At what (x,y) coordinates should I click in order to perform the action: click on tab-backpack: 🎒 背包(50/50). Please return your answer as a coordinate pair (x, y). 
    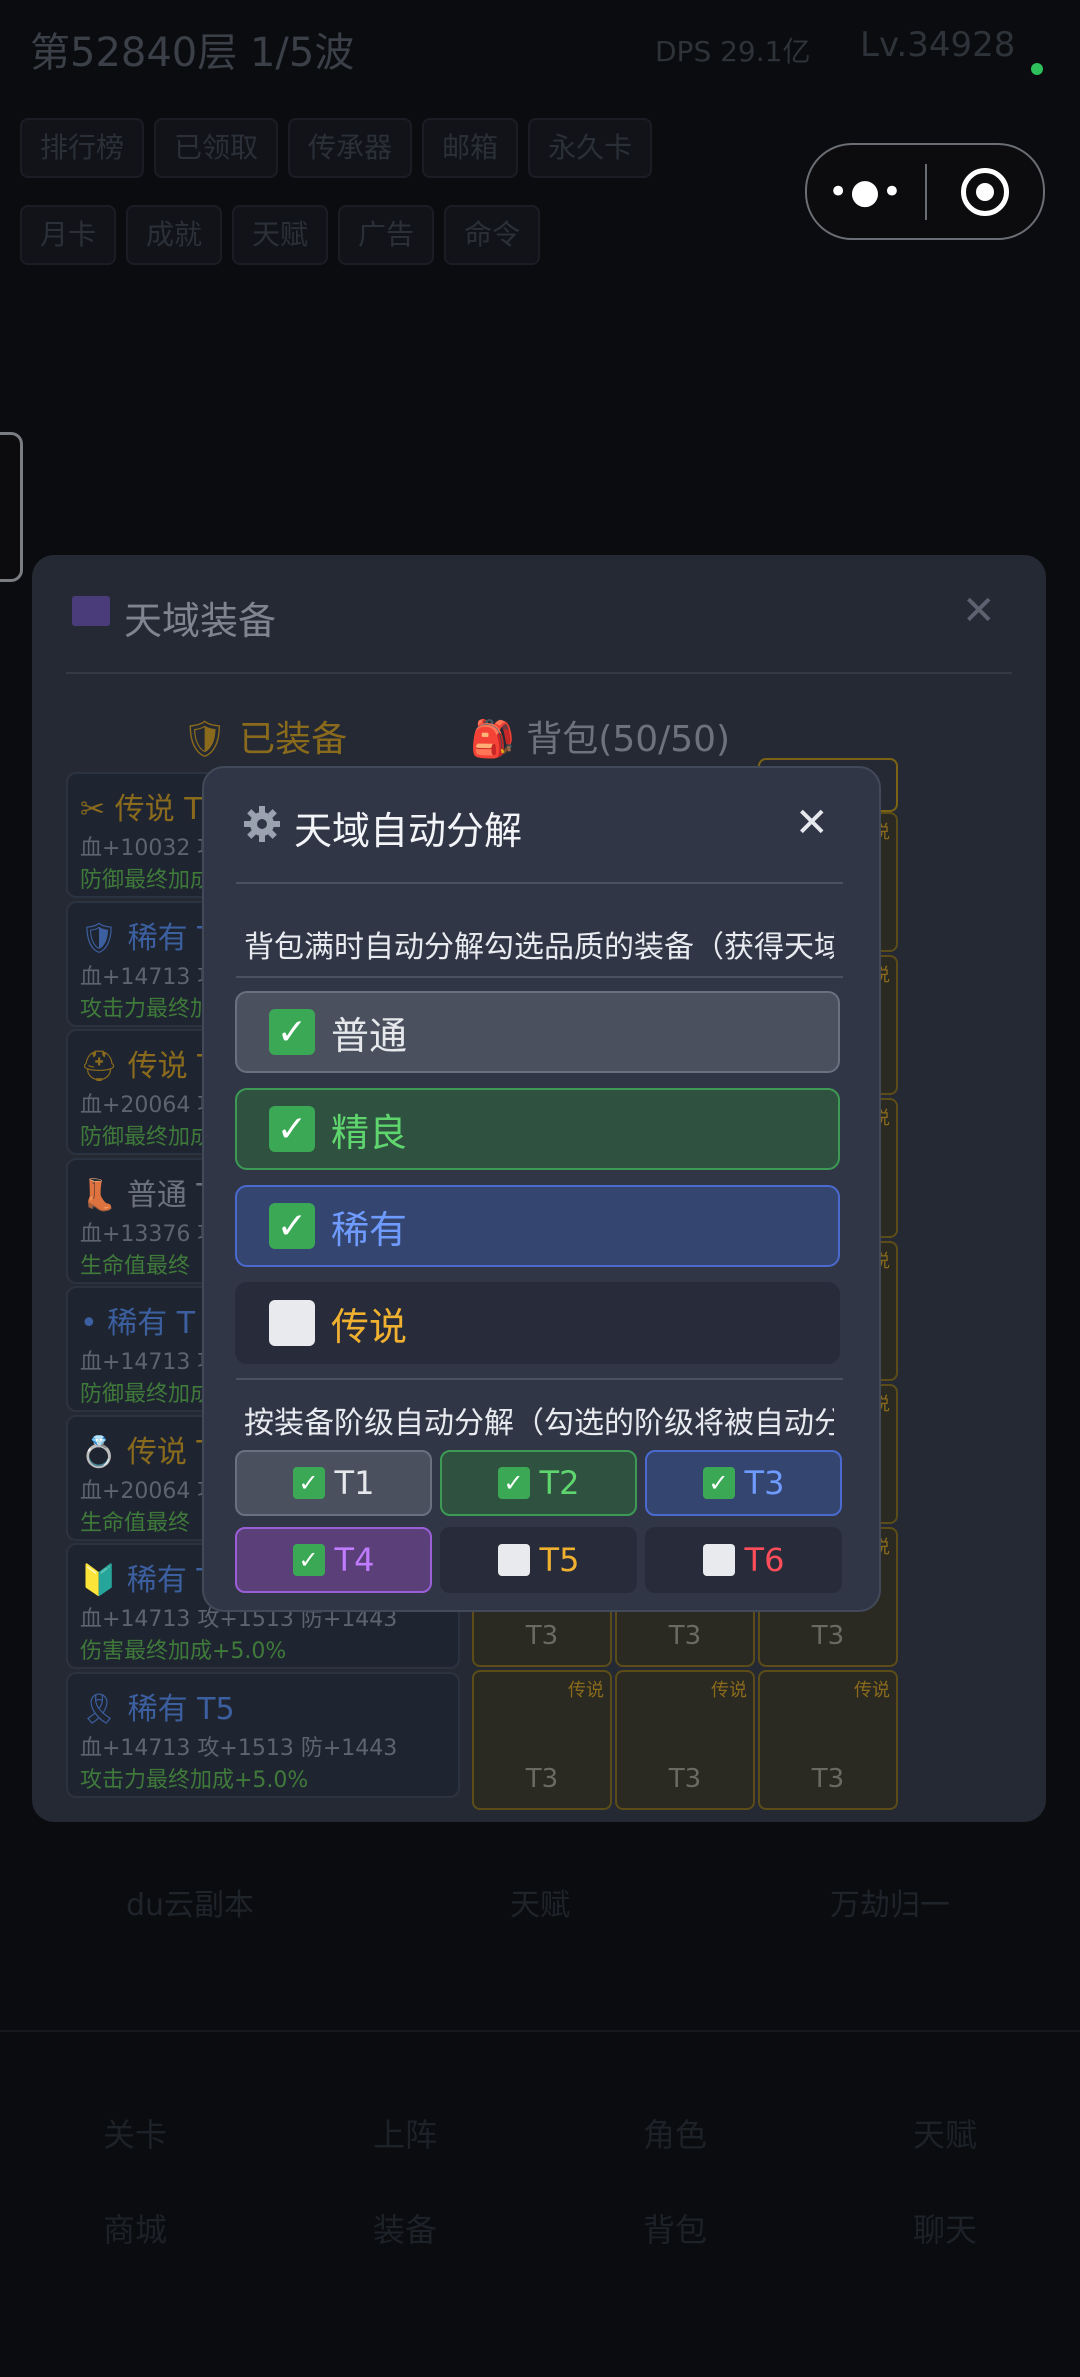
    Looking at the image, I should click on (600, 736).